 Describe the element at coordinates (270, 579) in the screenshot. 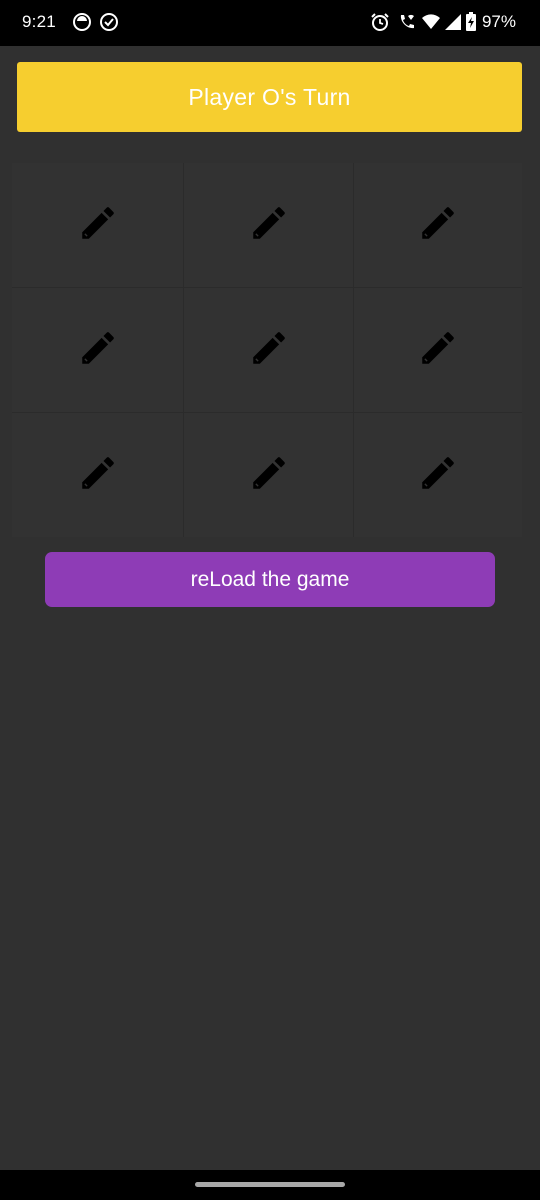

I see `reload-game-button: reLoad the game` at that location.